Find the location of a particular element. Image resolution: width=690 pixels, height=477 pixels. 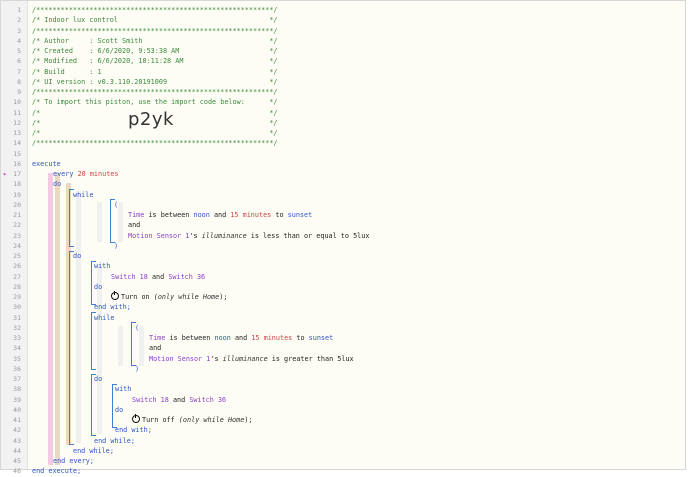

comment-line: /* UI version : v0.3.110.20191009 */ is located at coordinates (155, 81).